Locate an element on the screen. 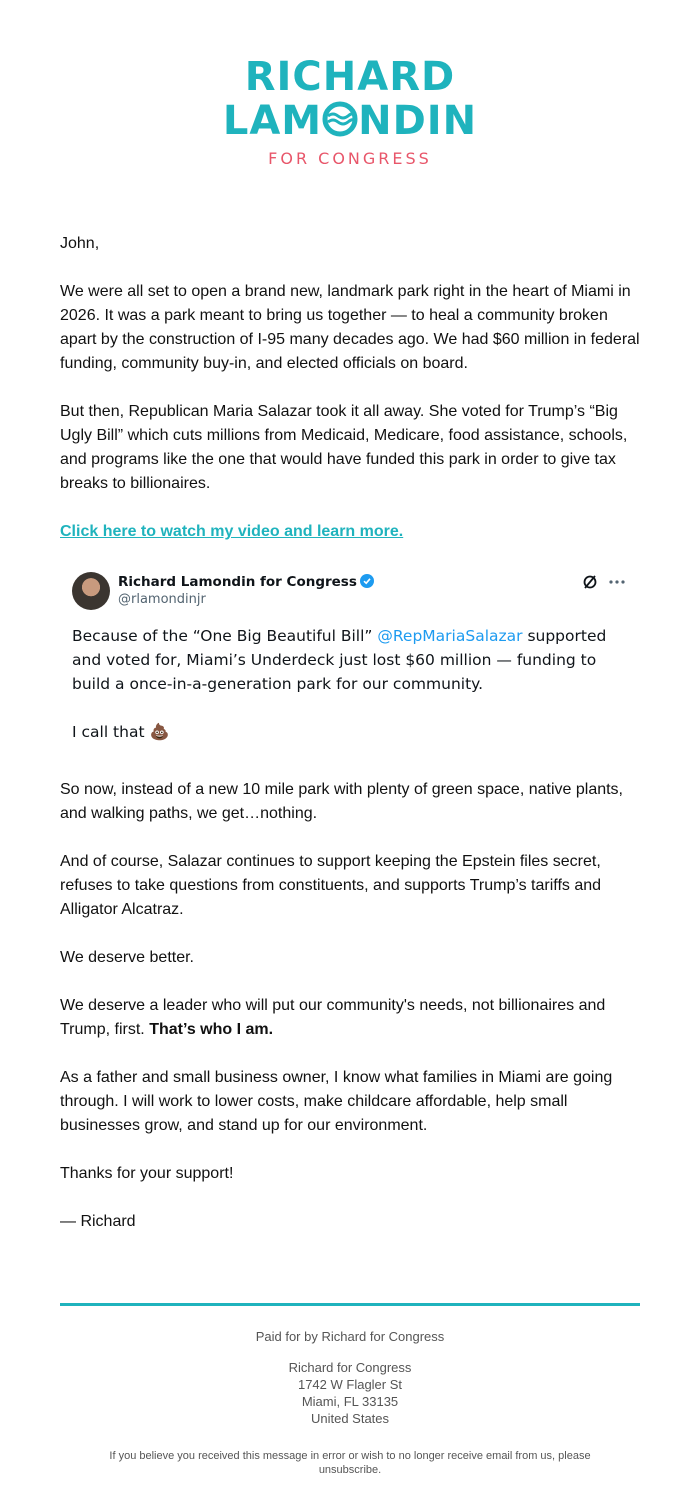  address-city: Miami, FL 33135 is located at coordinates (350, 1401).